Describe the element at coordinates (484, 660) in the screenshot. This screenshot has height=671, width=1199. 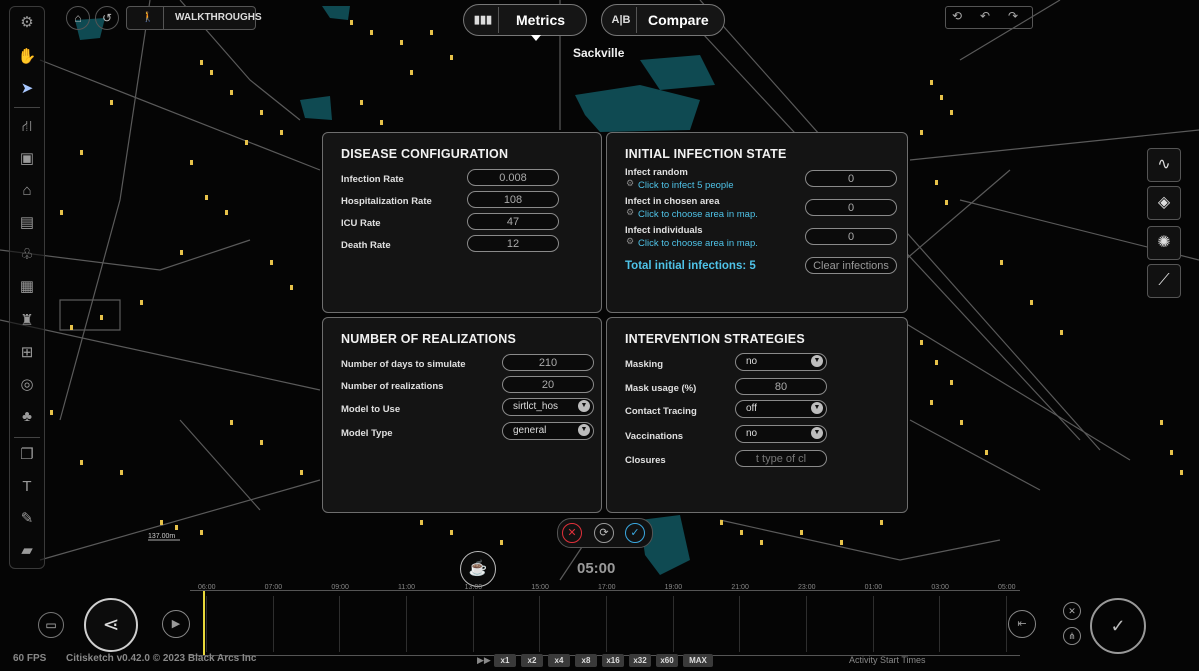
I see `speed-play-icon: ▶▶` at that location.